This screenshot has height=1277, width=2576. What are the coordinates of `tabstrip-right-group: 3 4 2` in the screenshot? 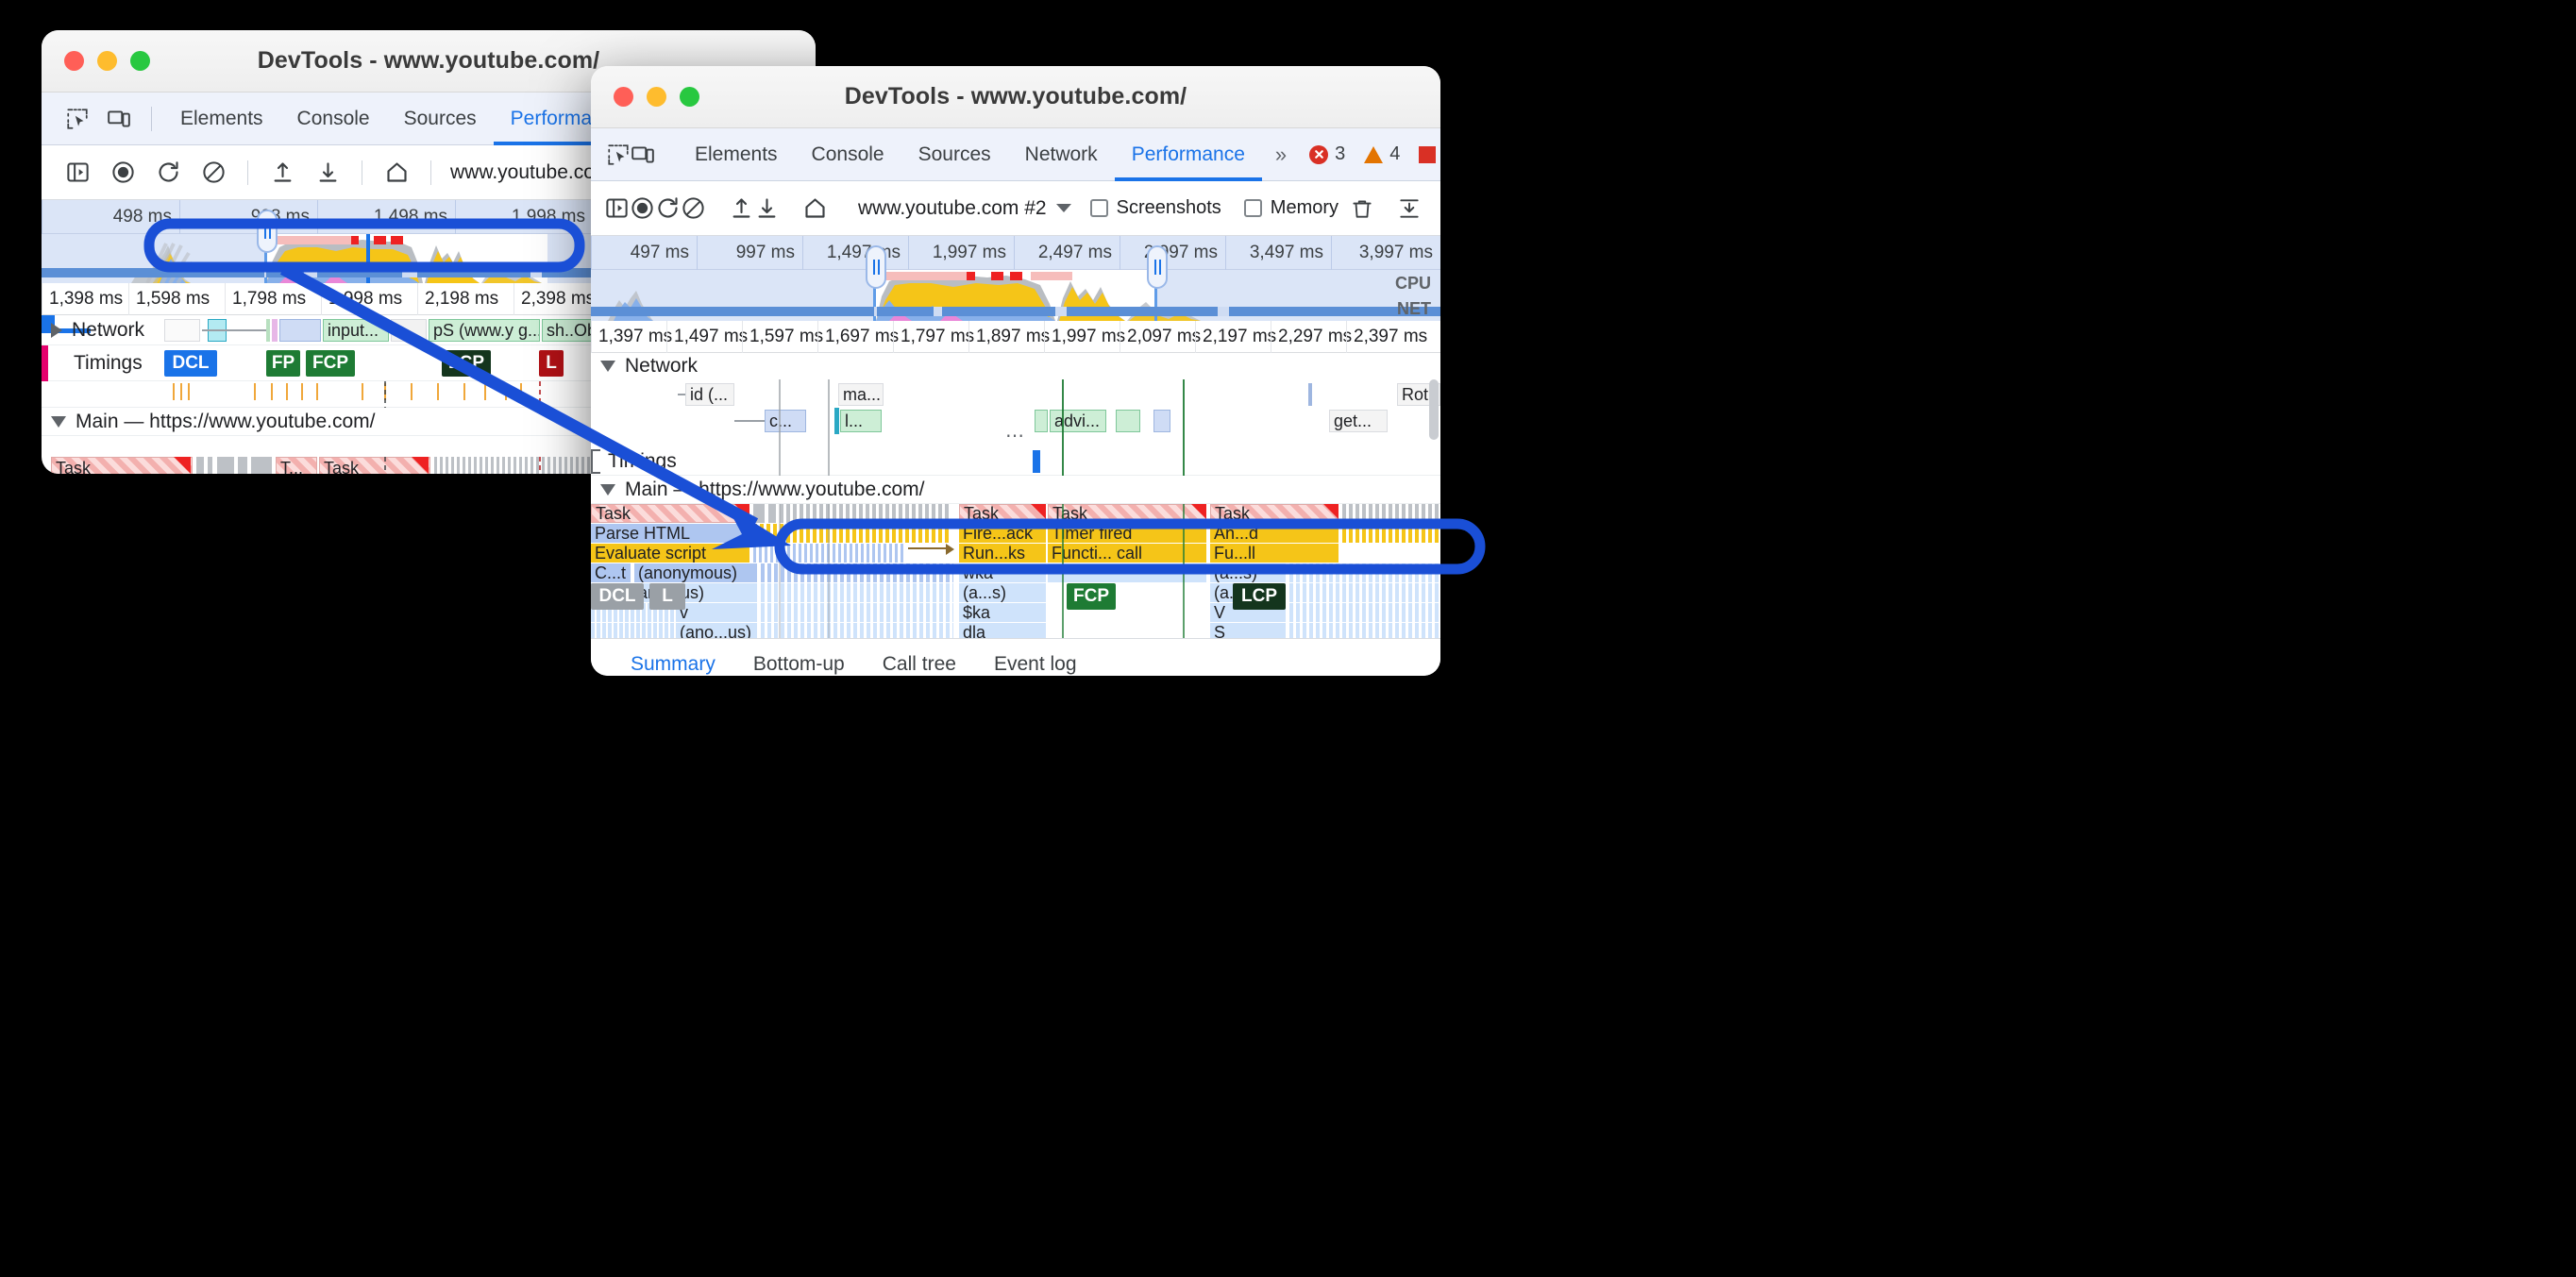 It's located at (1370, 155).